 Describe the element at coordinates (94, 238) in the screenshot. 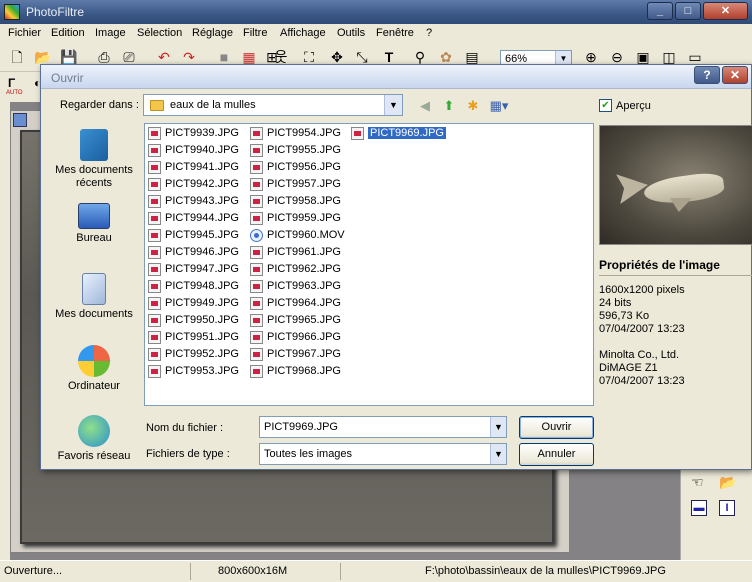

I see `place-label: Bureau` at that location.